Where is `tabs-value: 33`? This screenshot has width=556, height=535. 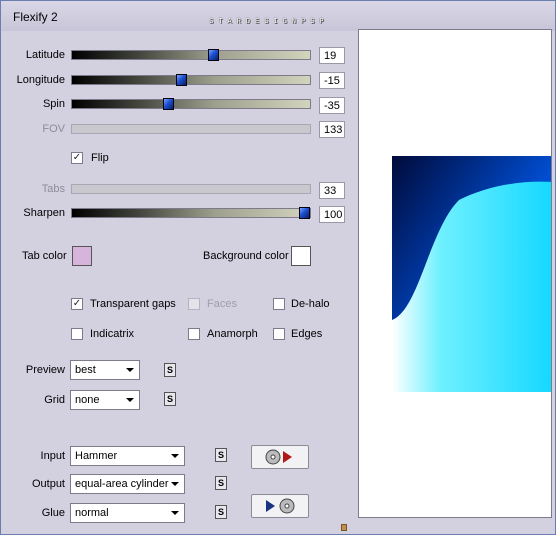 tabs-value: 33 is located at coordinates (332, 190).